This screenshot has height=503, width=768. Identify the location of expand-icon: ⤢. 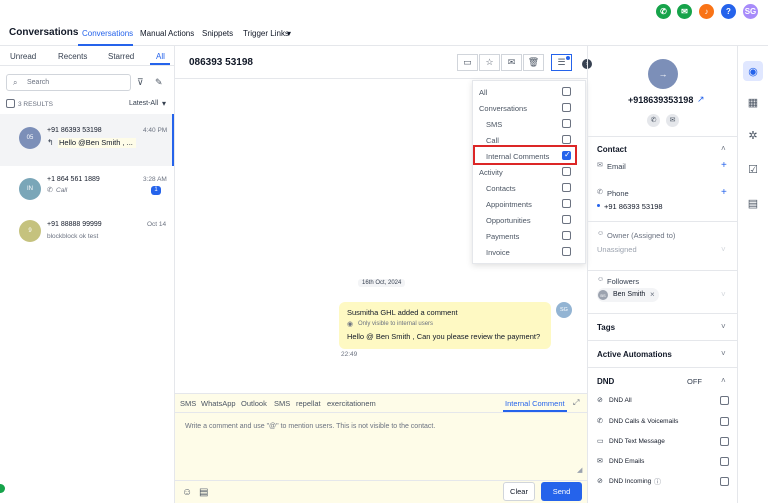
(576, 403).